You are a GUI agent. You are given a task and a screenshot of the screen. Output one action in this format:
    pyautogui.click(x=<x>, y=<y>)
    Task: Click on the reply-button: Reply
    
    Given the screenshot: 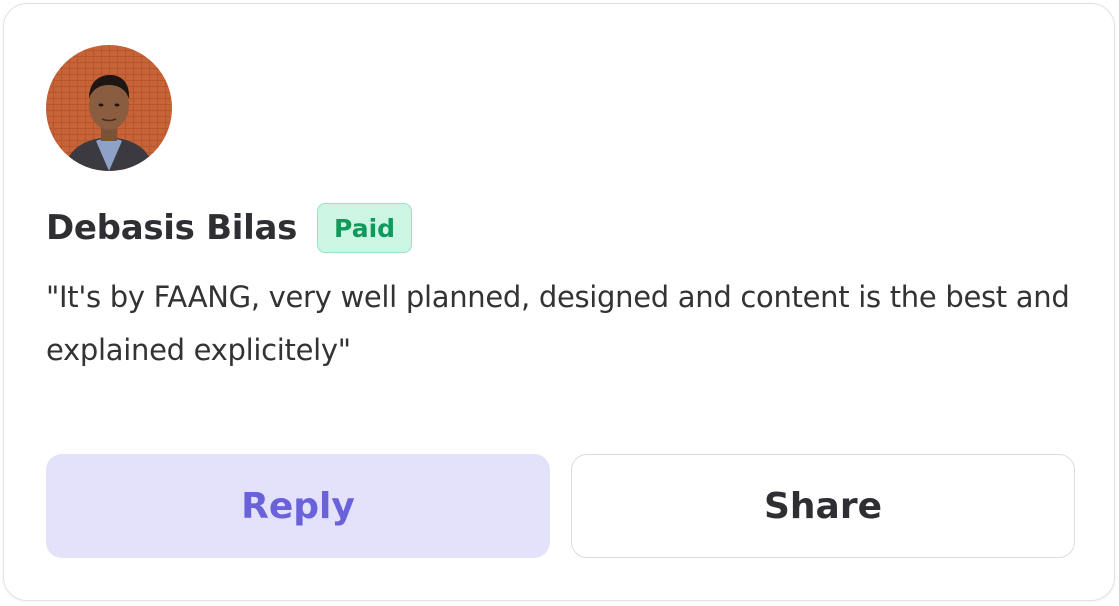 What is the action you would take?
    pyautogui.click(x=298, y=506)
    